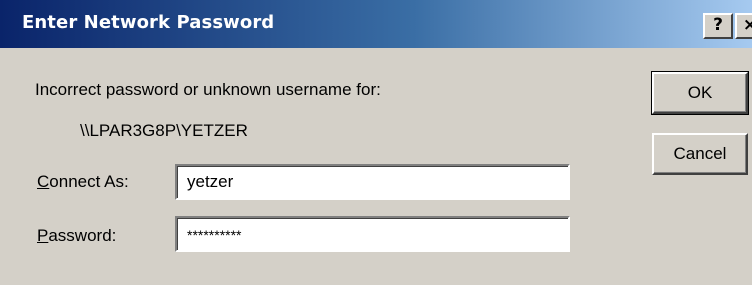  What do you see at coordinates (372, 182) in the screenshot?
I see `connect-as-input: yetzer` at bounding box center [372, 182].